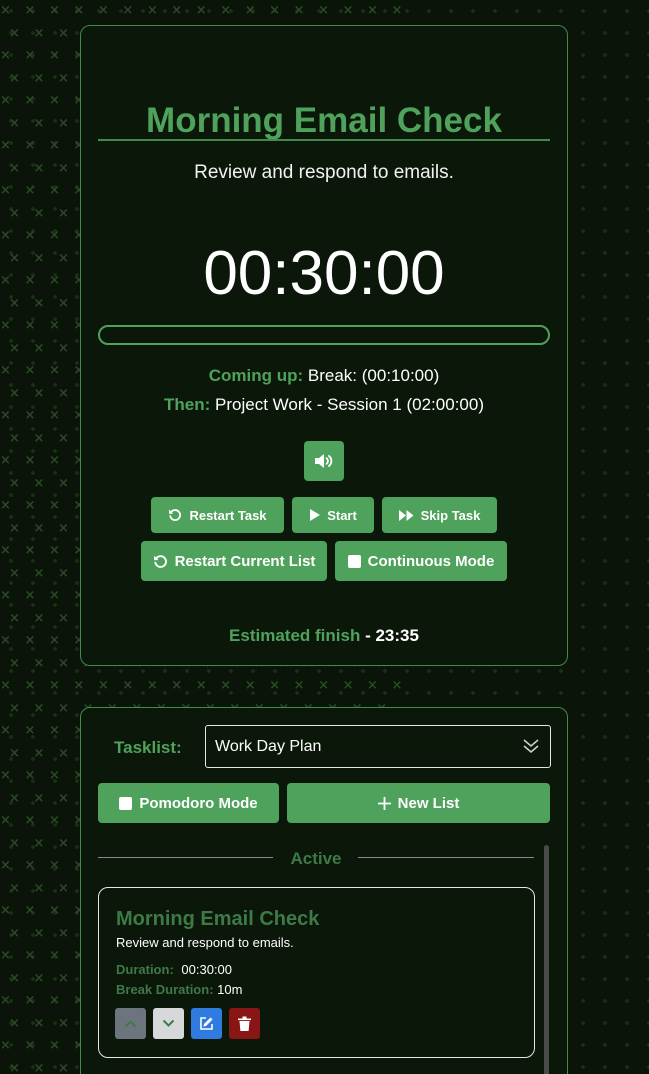 The width and height of the screenshot is (649, 1074). I want to click on then-label: Then:, so click(187, 404).